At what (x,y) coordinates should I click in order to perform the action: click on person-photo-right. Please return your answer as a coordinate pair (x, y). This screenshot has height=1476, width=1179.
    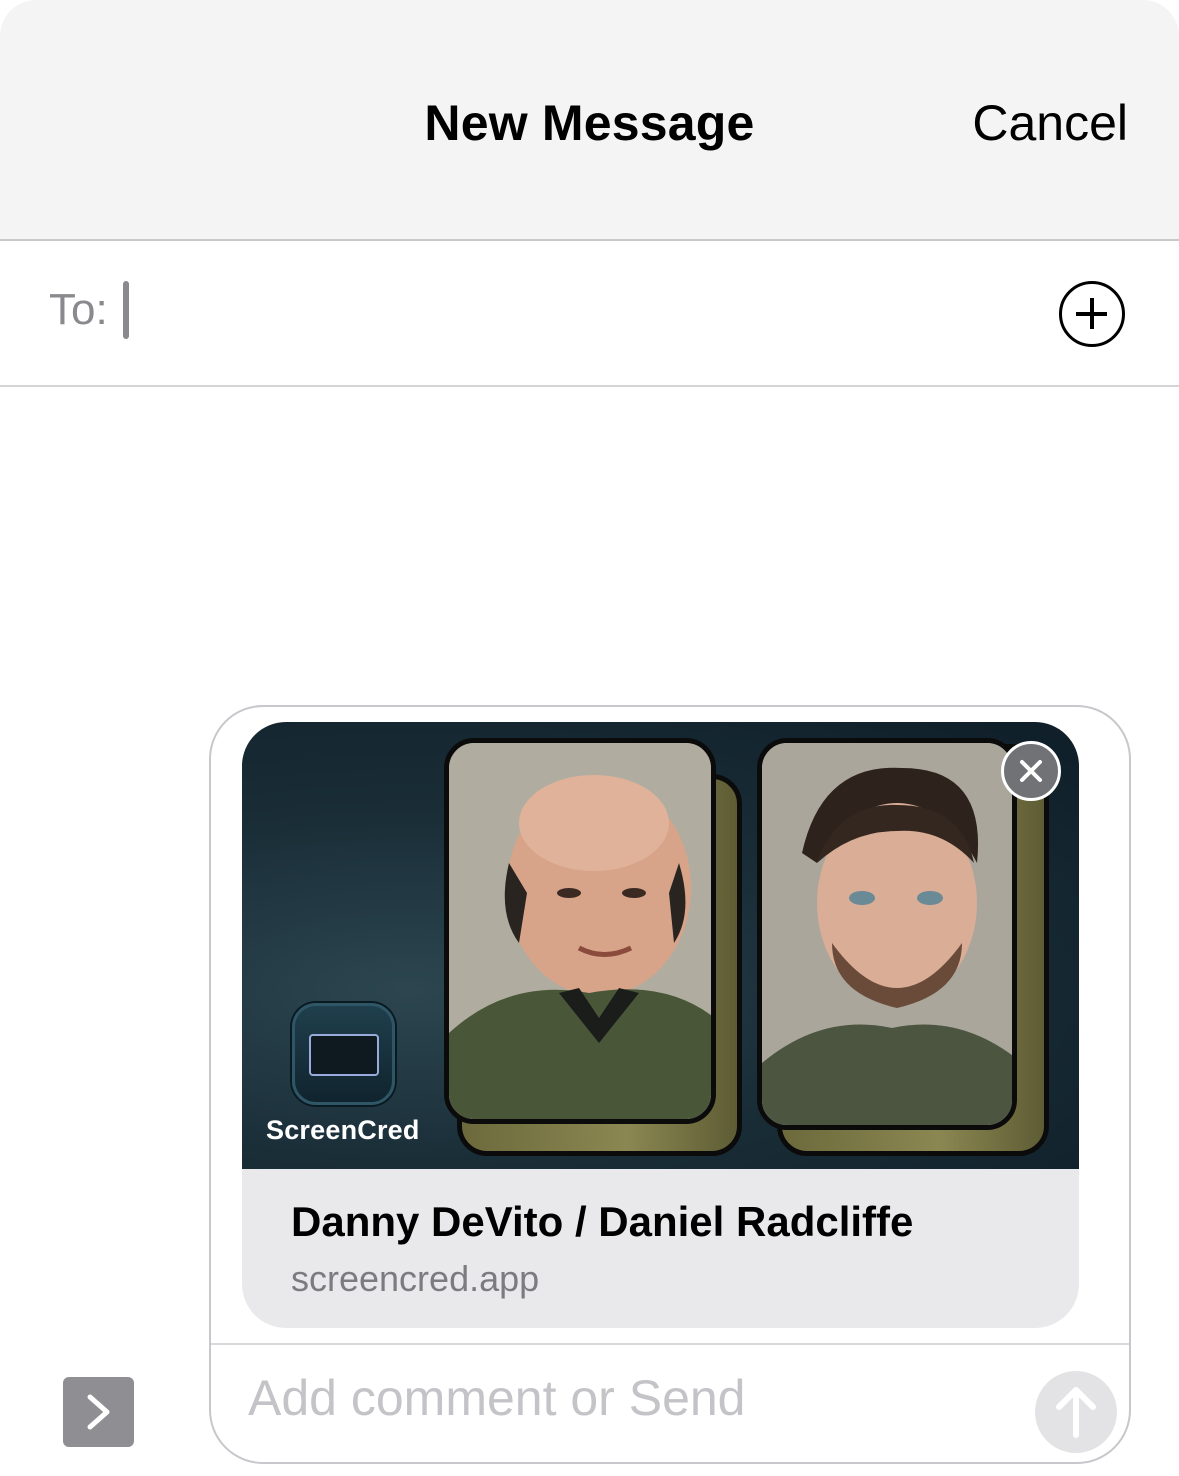
    Looking at the image, I should click on (887, 934).